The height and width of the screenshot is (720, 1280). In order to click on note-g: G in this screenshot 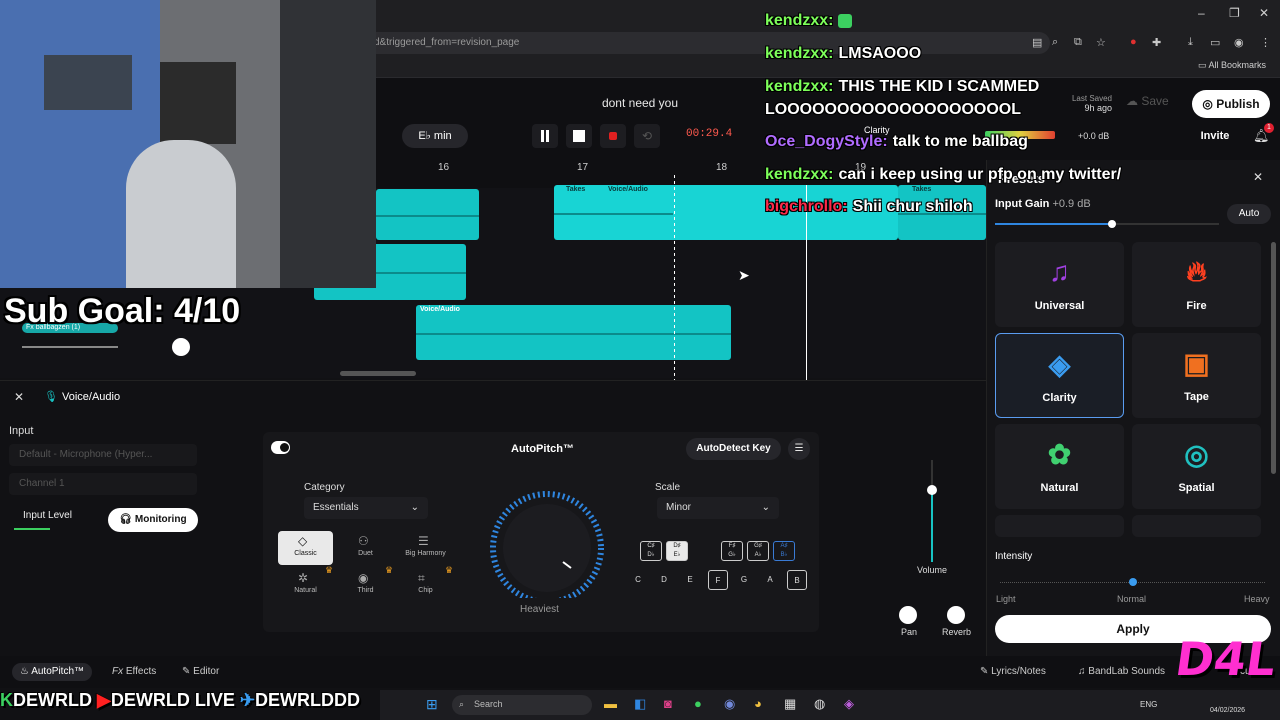, I will do `click(744, 580)`.